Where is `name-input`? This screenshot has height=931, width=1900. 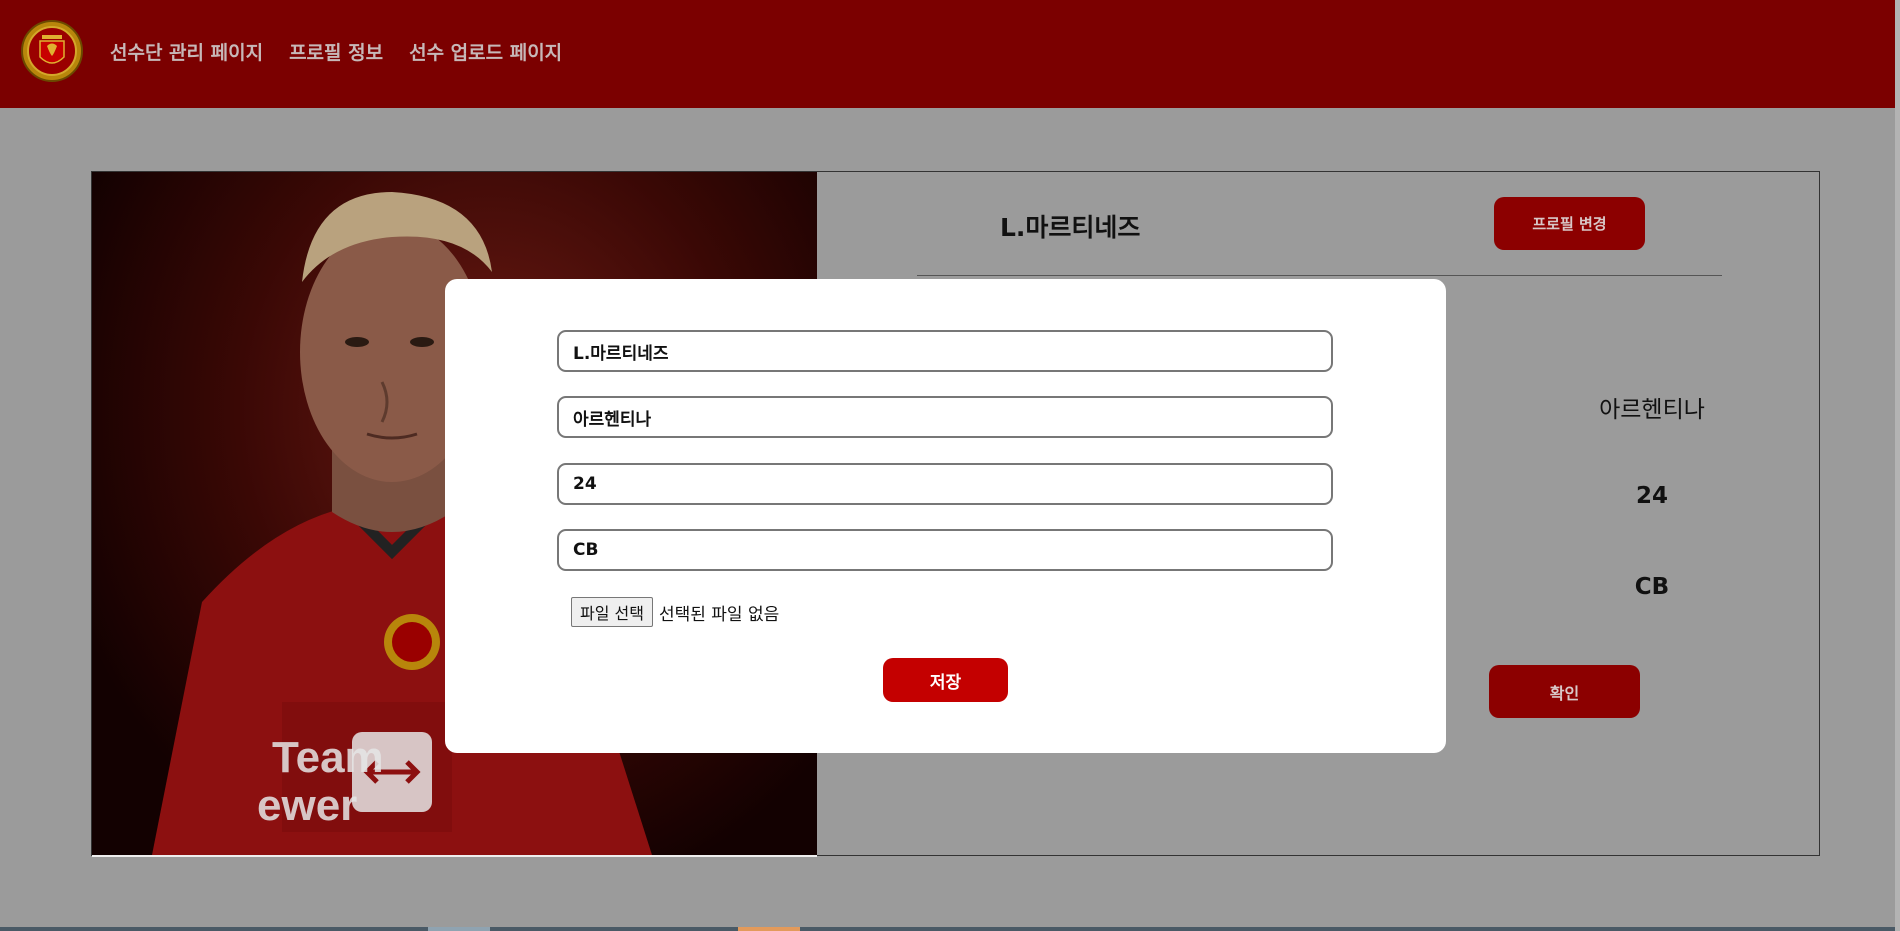 name-input is located at coordinates (945, 351).